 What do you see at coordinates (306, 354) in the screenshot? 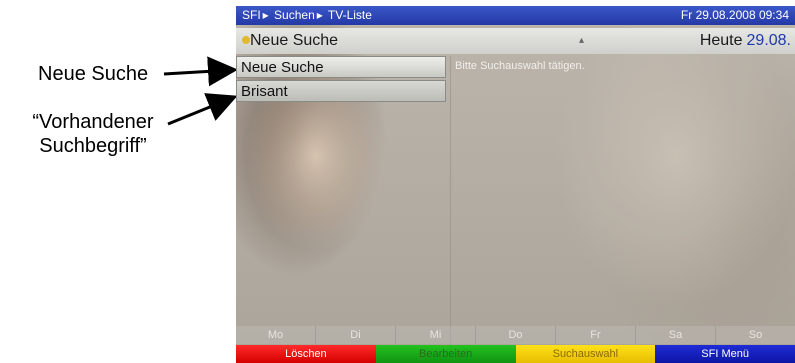
I see `delete-button: Löschen` at bounding box center [306, 354].